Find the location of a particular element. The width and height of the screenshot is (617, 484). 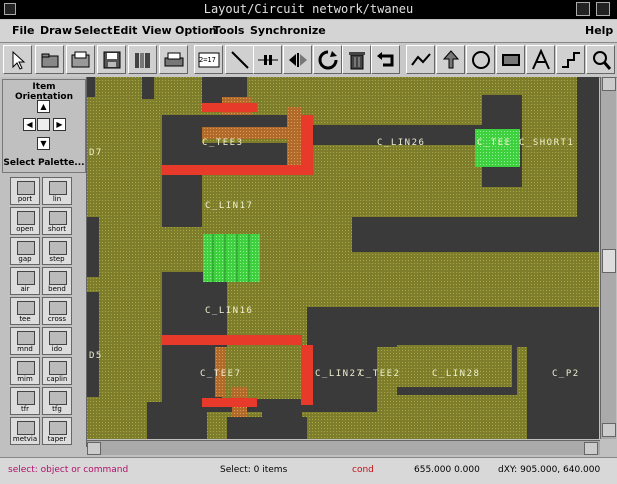

menu-select: Select is located at coordinates (93, 30).